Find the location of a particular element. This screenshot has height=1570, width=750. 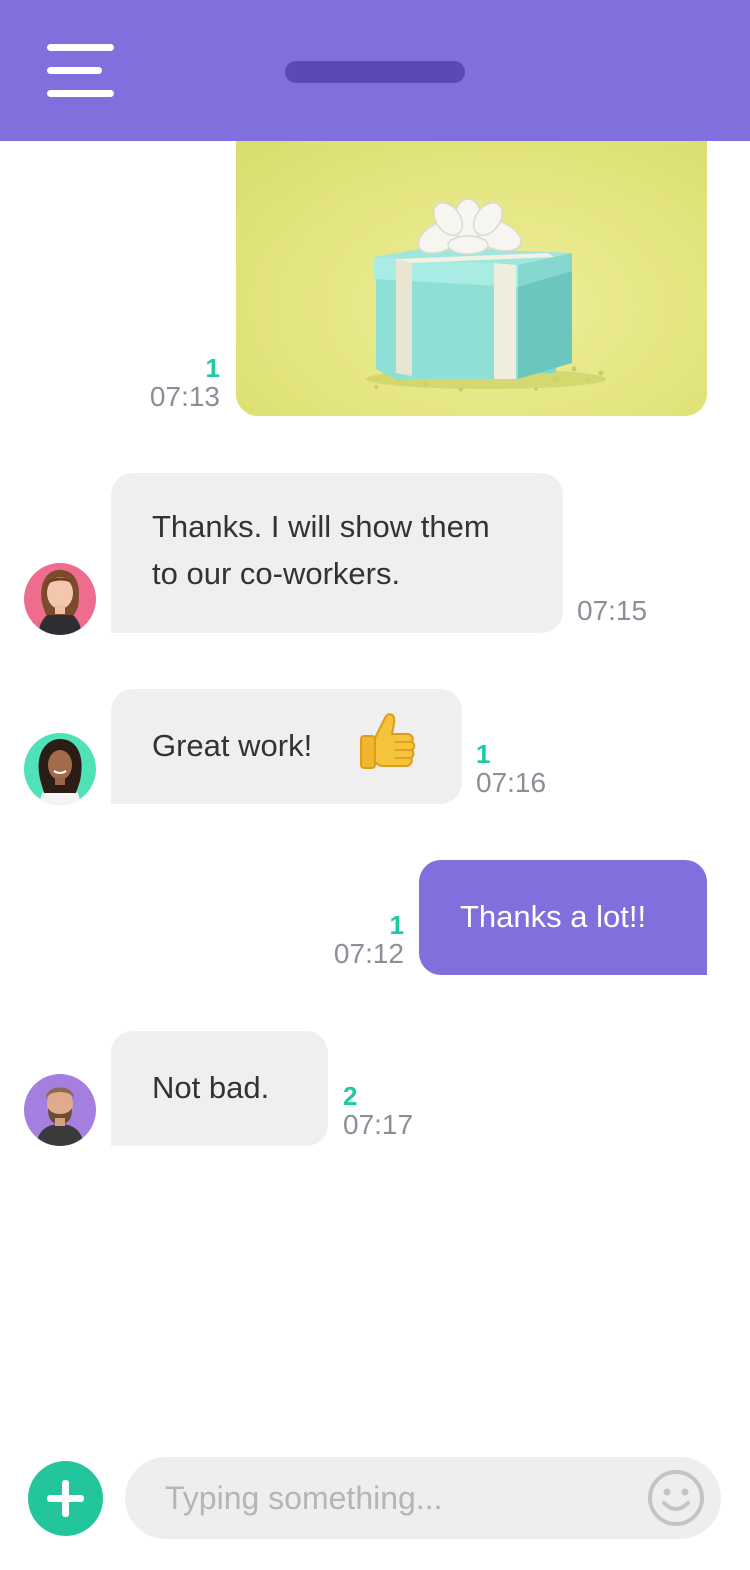

message-text: Thanks a lot!! is located at coordinates (553, 916).